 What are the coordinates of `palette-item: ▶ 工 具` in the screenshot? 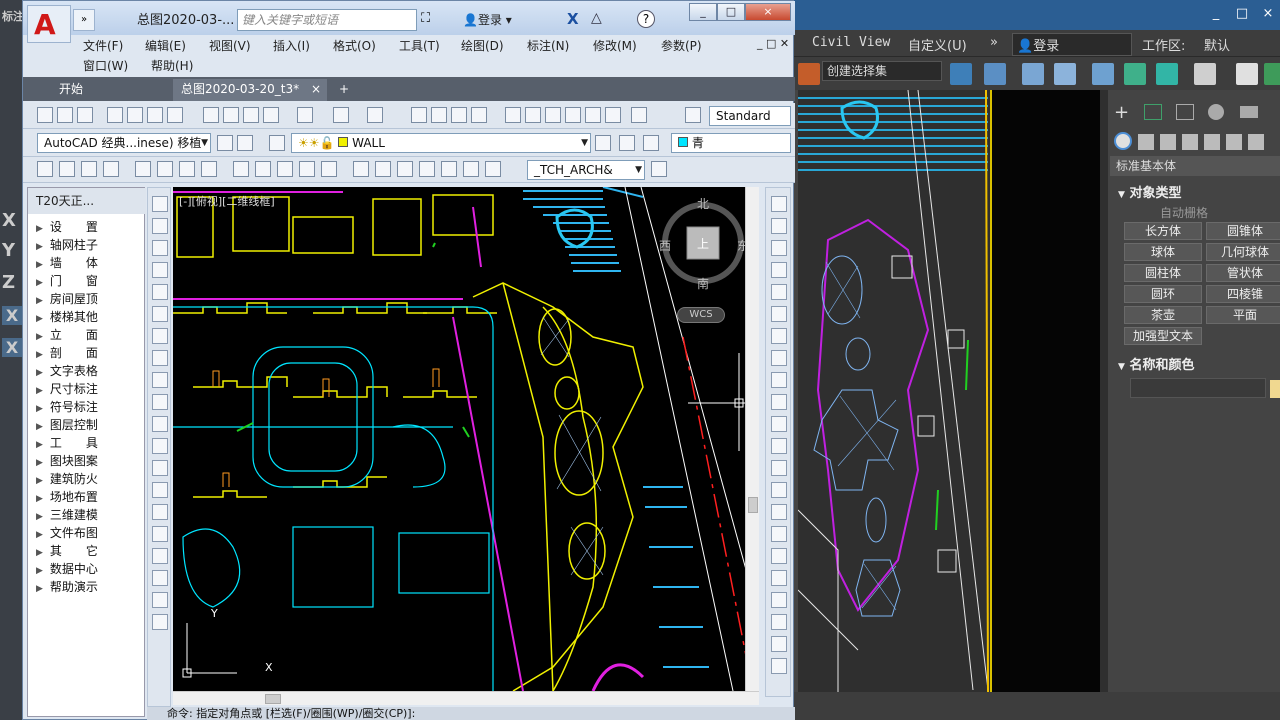 It's located at (67, 442).